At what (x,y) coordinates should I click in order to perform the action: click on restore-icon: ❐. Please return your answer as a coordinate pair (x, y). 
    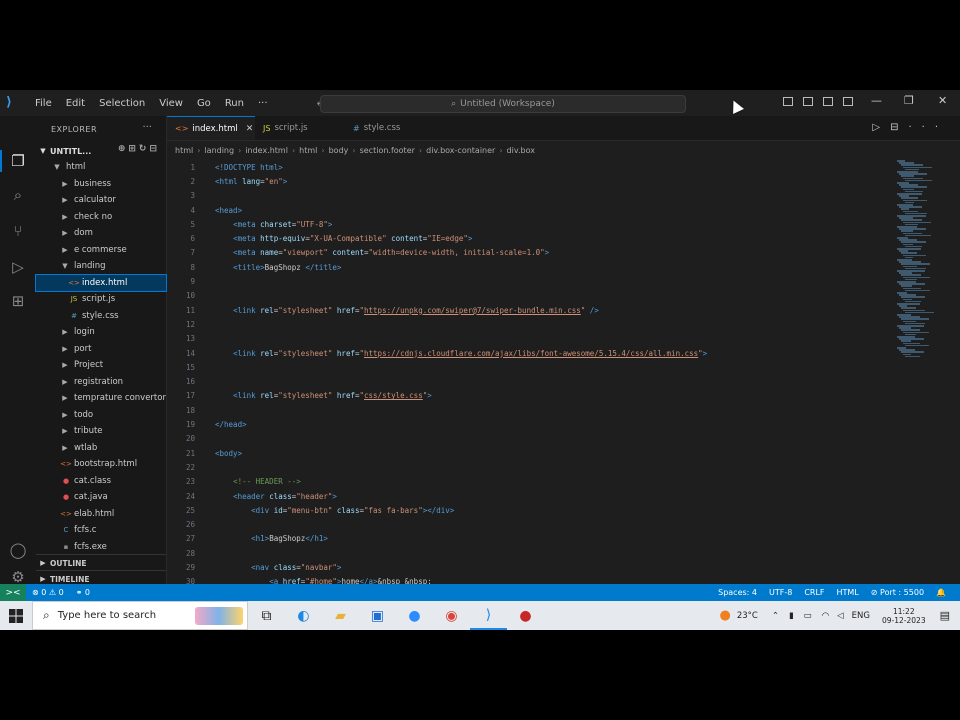
    Looking at the image, I should click on (909, 100).